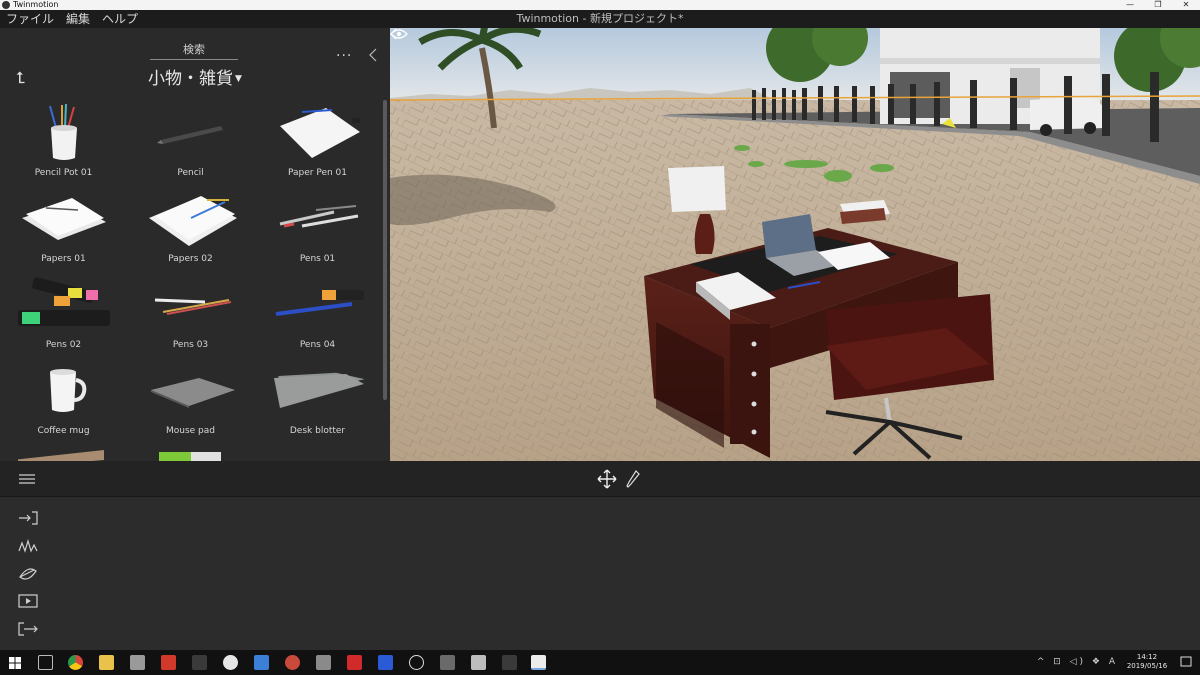 This screenshot has height=675, width=1200. Describe the element at coordinates (106, 662) in the screenshot. I see `file-explorer-icon` at that location.